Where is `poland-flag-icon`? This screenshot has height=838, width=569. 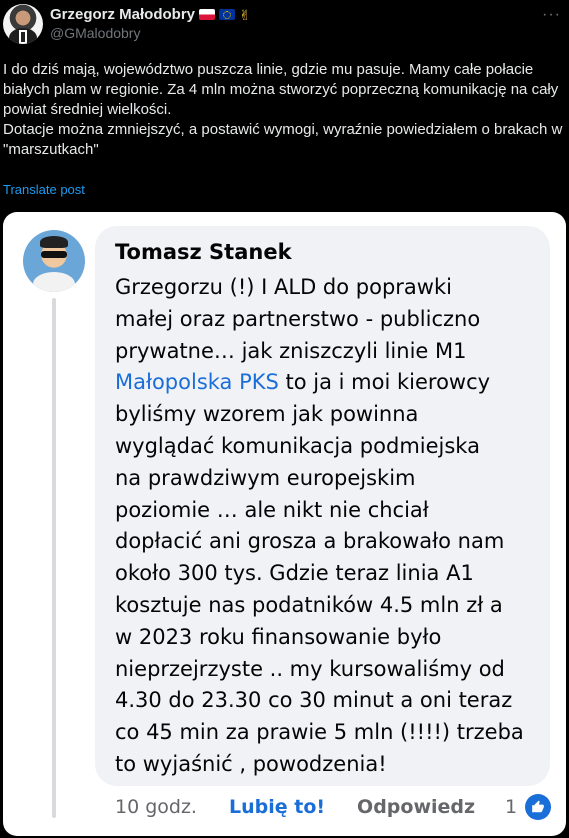 poland-flag-icon is located at coordinates (207, 14).